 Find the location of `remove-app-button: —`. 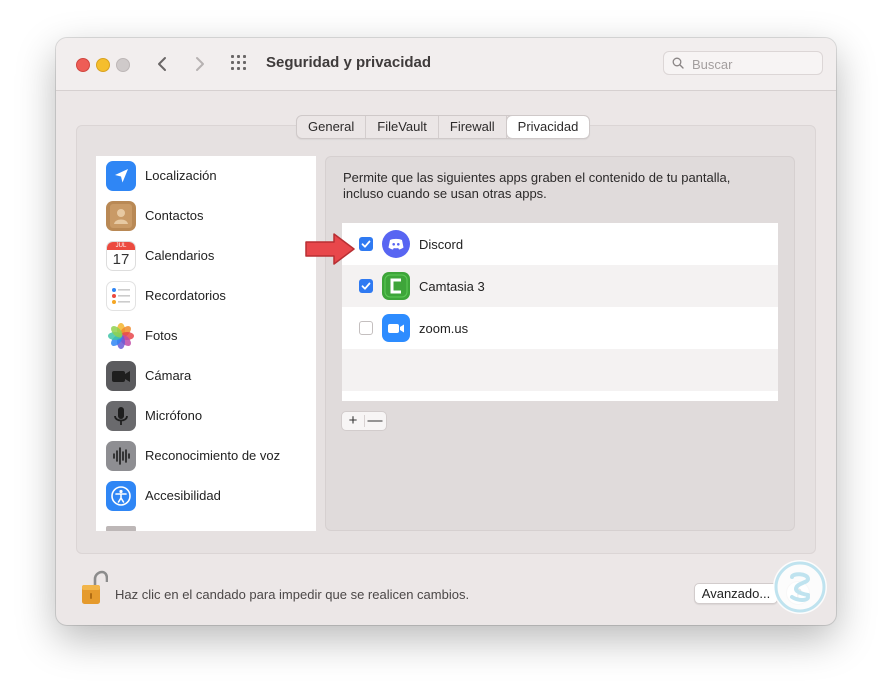

remove-app-button: — is located at coordinates (375, 421).